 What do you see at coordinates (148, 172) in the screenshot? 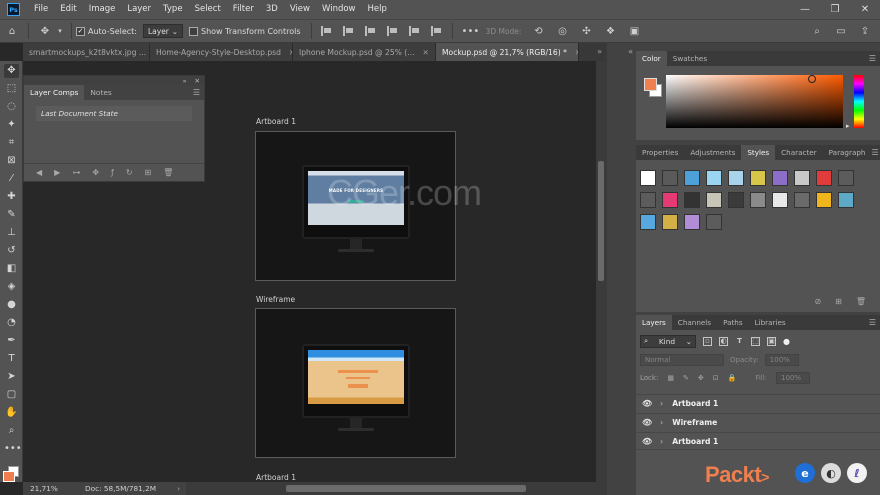
I see `new-comp-icon: ⊞` at bounding box center [148, 172].